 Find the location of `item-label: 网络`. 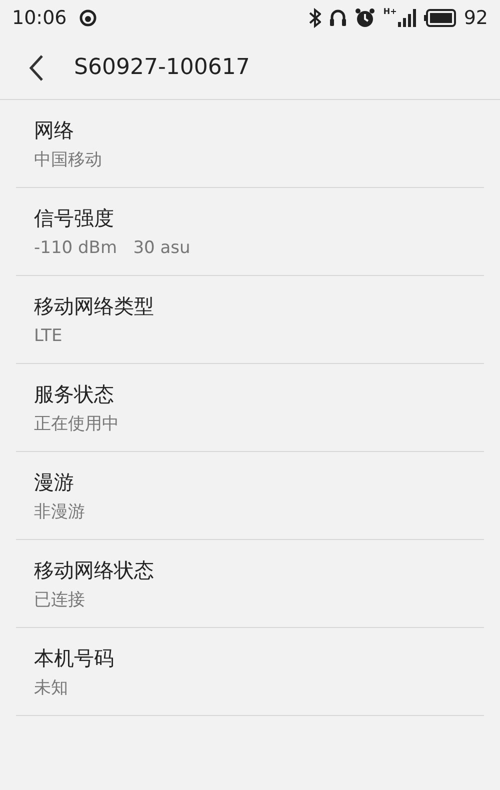

item-label: 网络 is located at coordinates (54, 129).